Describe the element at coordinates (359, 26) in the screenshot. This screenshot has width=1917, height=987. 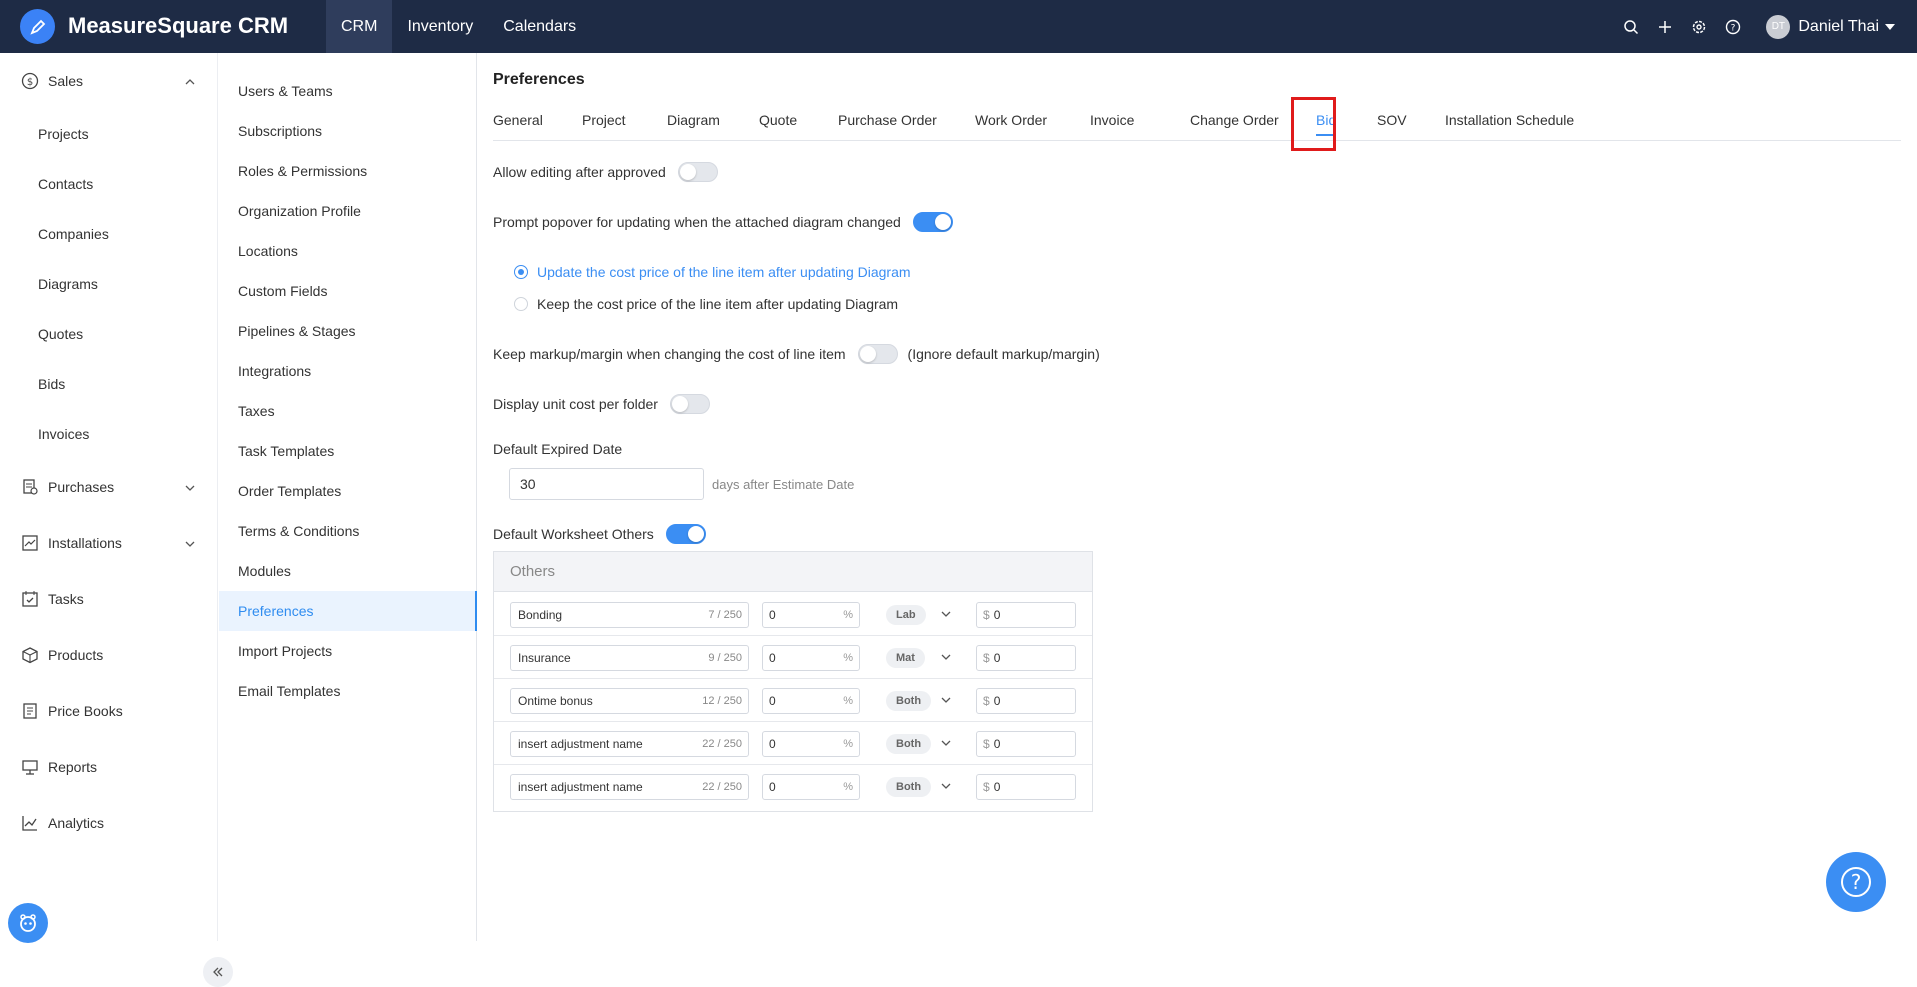
I see `nav-crm: CRM` at that location.